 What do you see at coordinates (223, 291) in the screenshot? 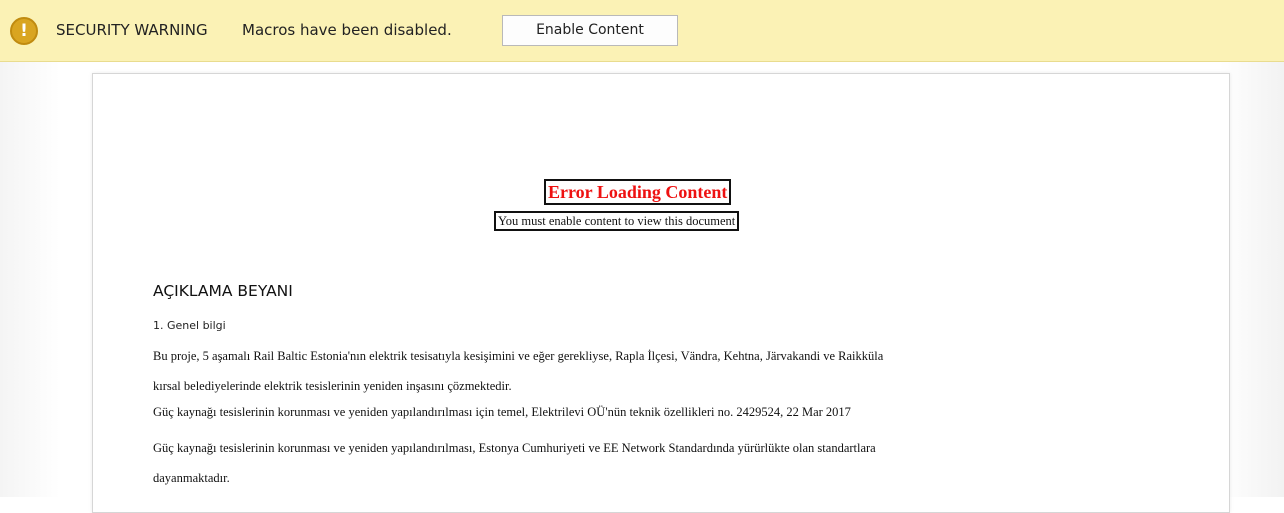
I see `document-heading: AÇIKLAMA BEYANI` at bounding box center [223, 291].